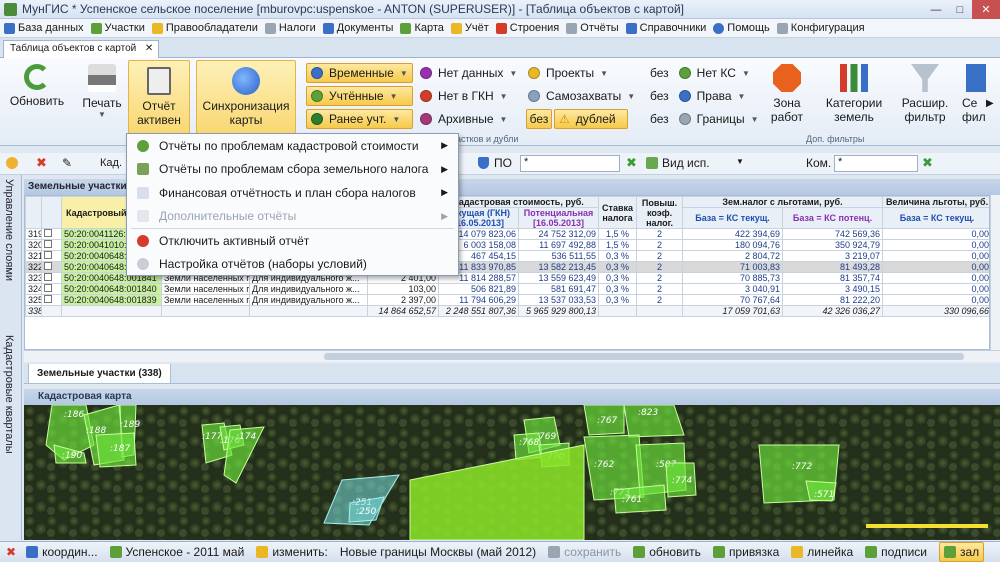  I want to click on menu-item-owners: Правообладатели, so click(204, 28).